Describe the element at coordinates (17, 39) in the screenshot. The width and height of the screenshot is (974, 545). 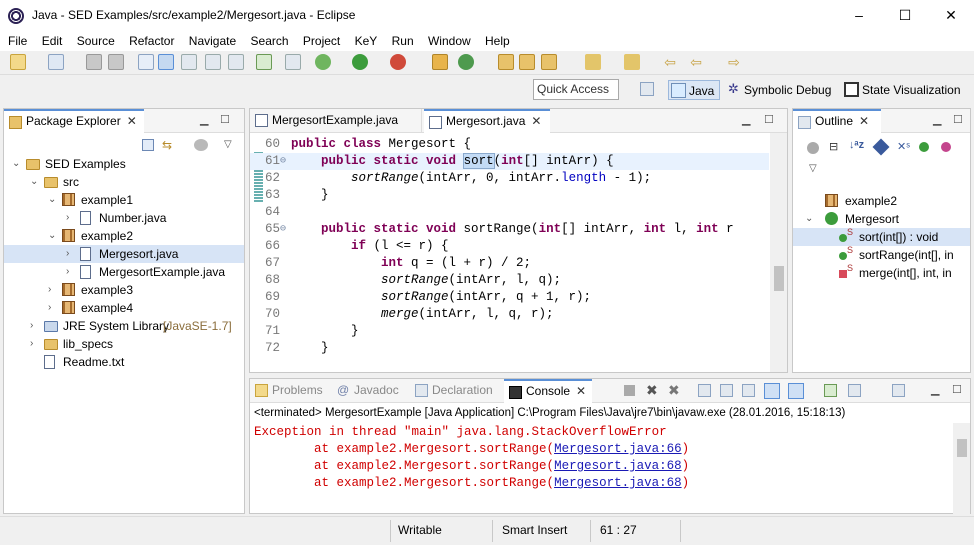
I see `menu-file: File` at that location.